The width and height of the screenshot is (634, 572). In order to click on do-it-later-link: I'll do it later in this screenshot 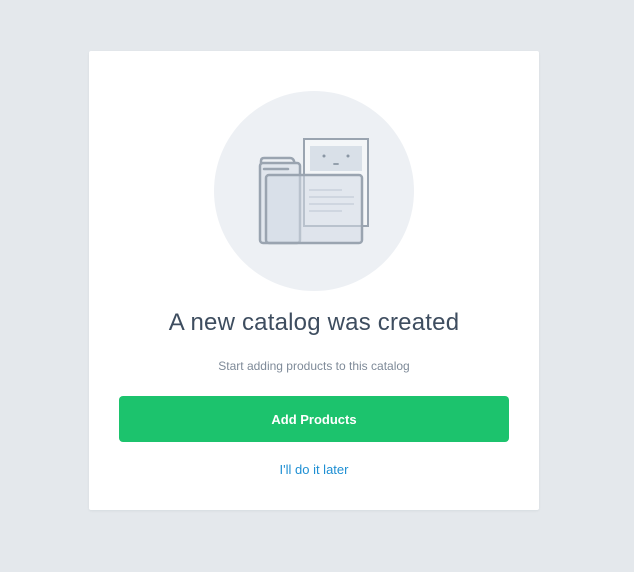, I will do `click(314, 469)`.